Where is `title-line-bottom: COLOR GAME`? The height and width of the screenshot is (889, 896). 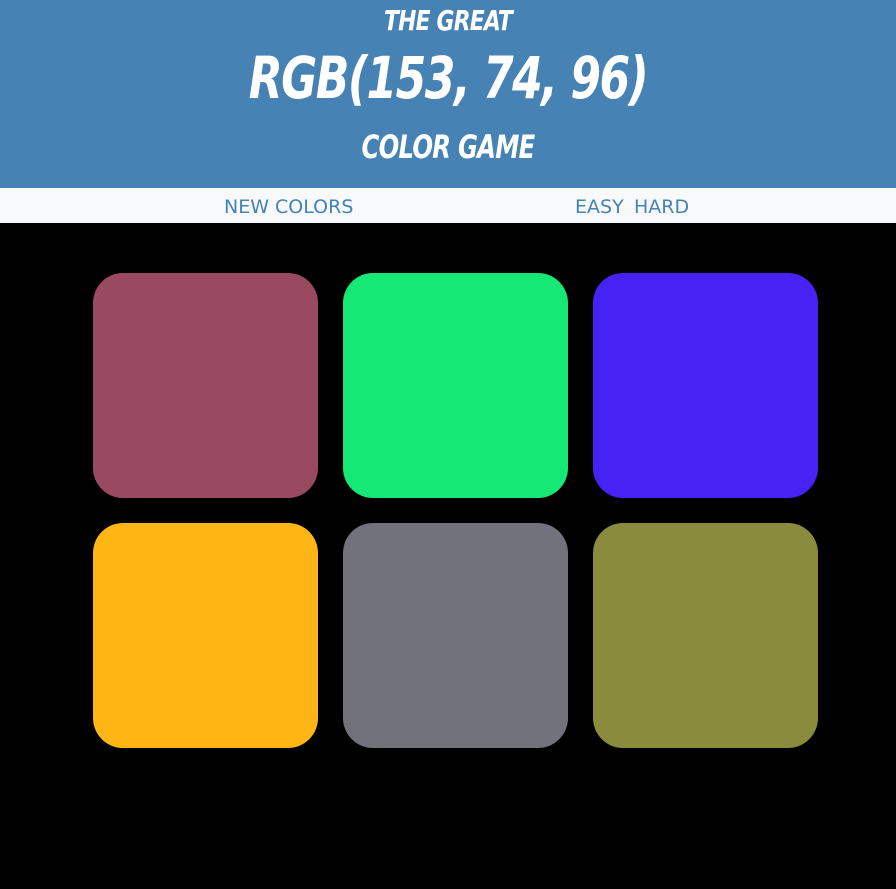
title-line-bottom: COLOR GAME is located at coordinates (448, 147).